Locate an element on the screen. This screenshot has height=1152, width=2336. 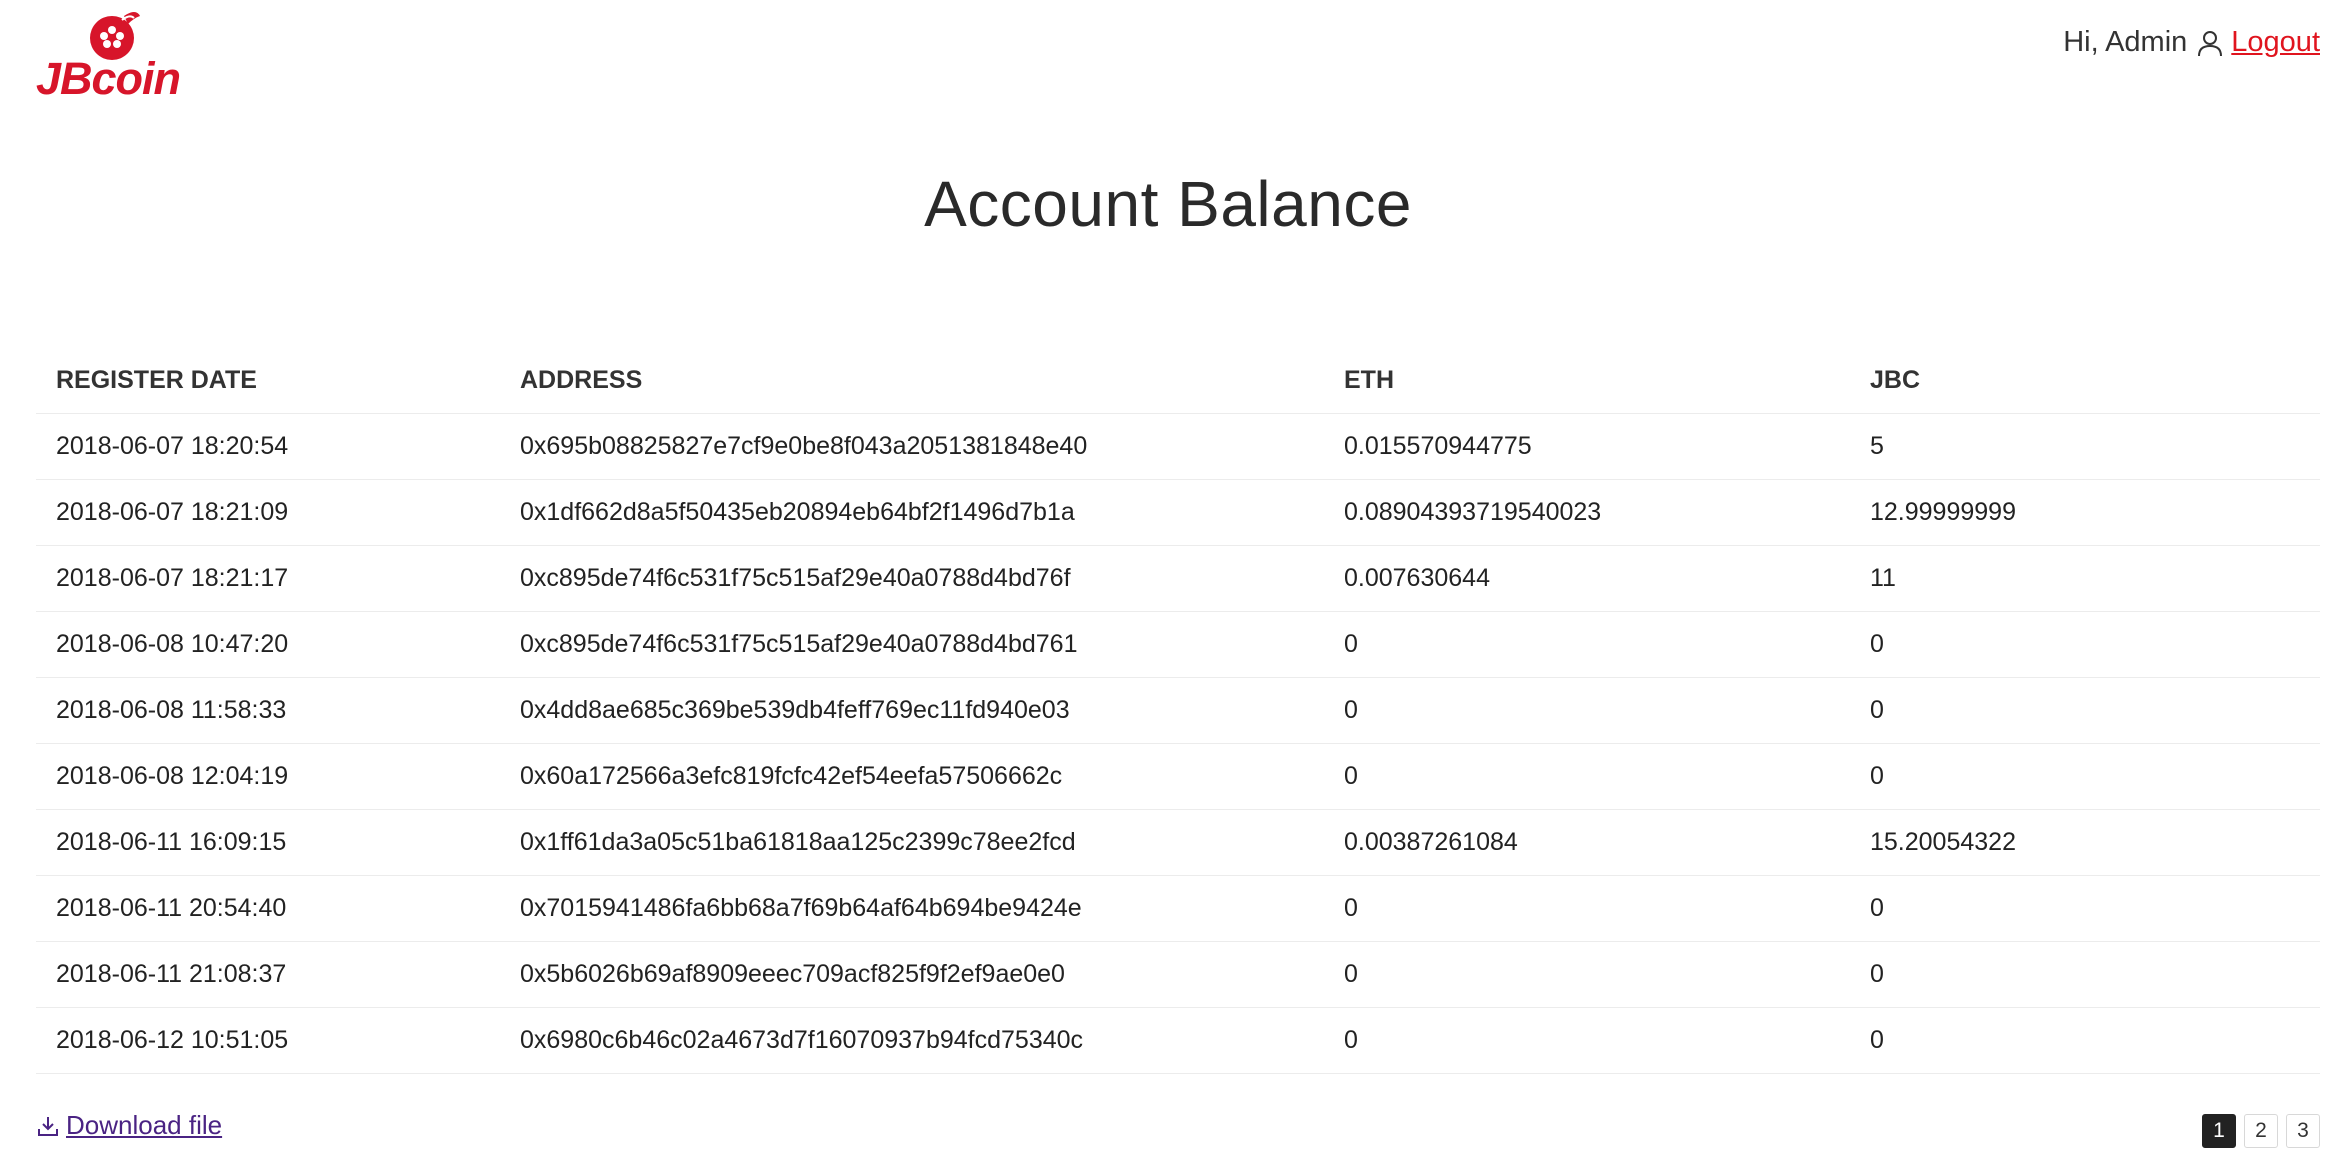
page-button-3: 3 is located at coordinates (2303, 1131).